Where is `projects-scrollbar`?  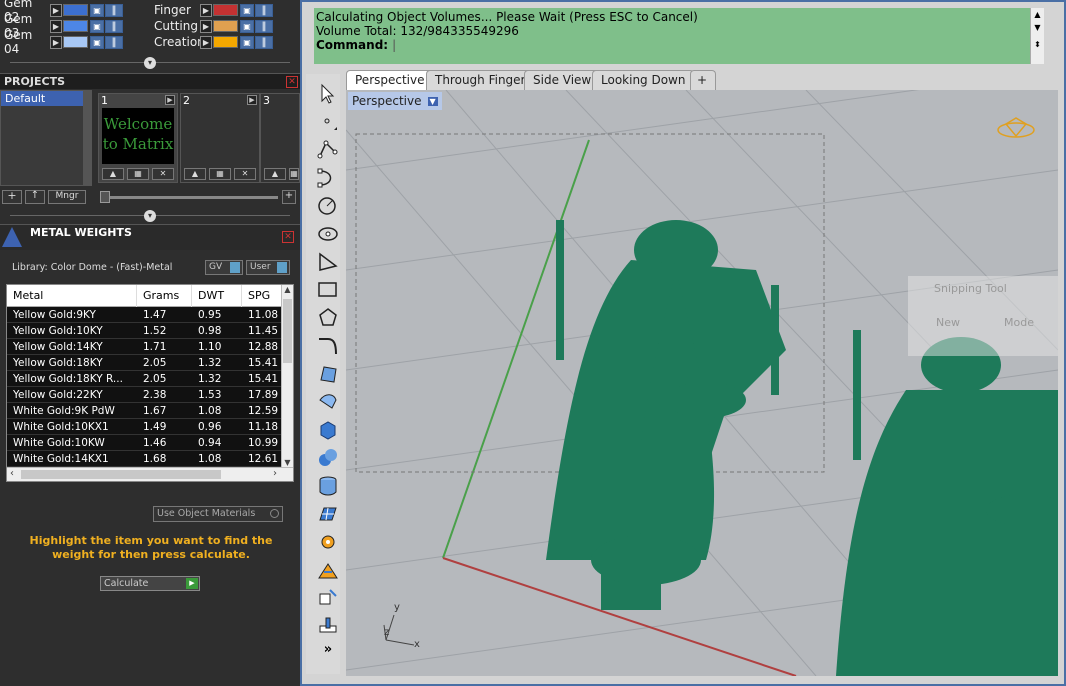 projects-scrollbar is located at coordinates (87, 138).